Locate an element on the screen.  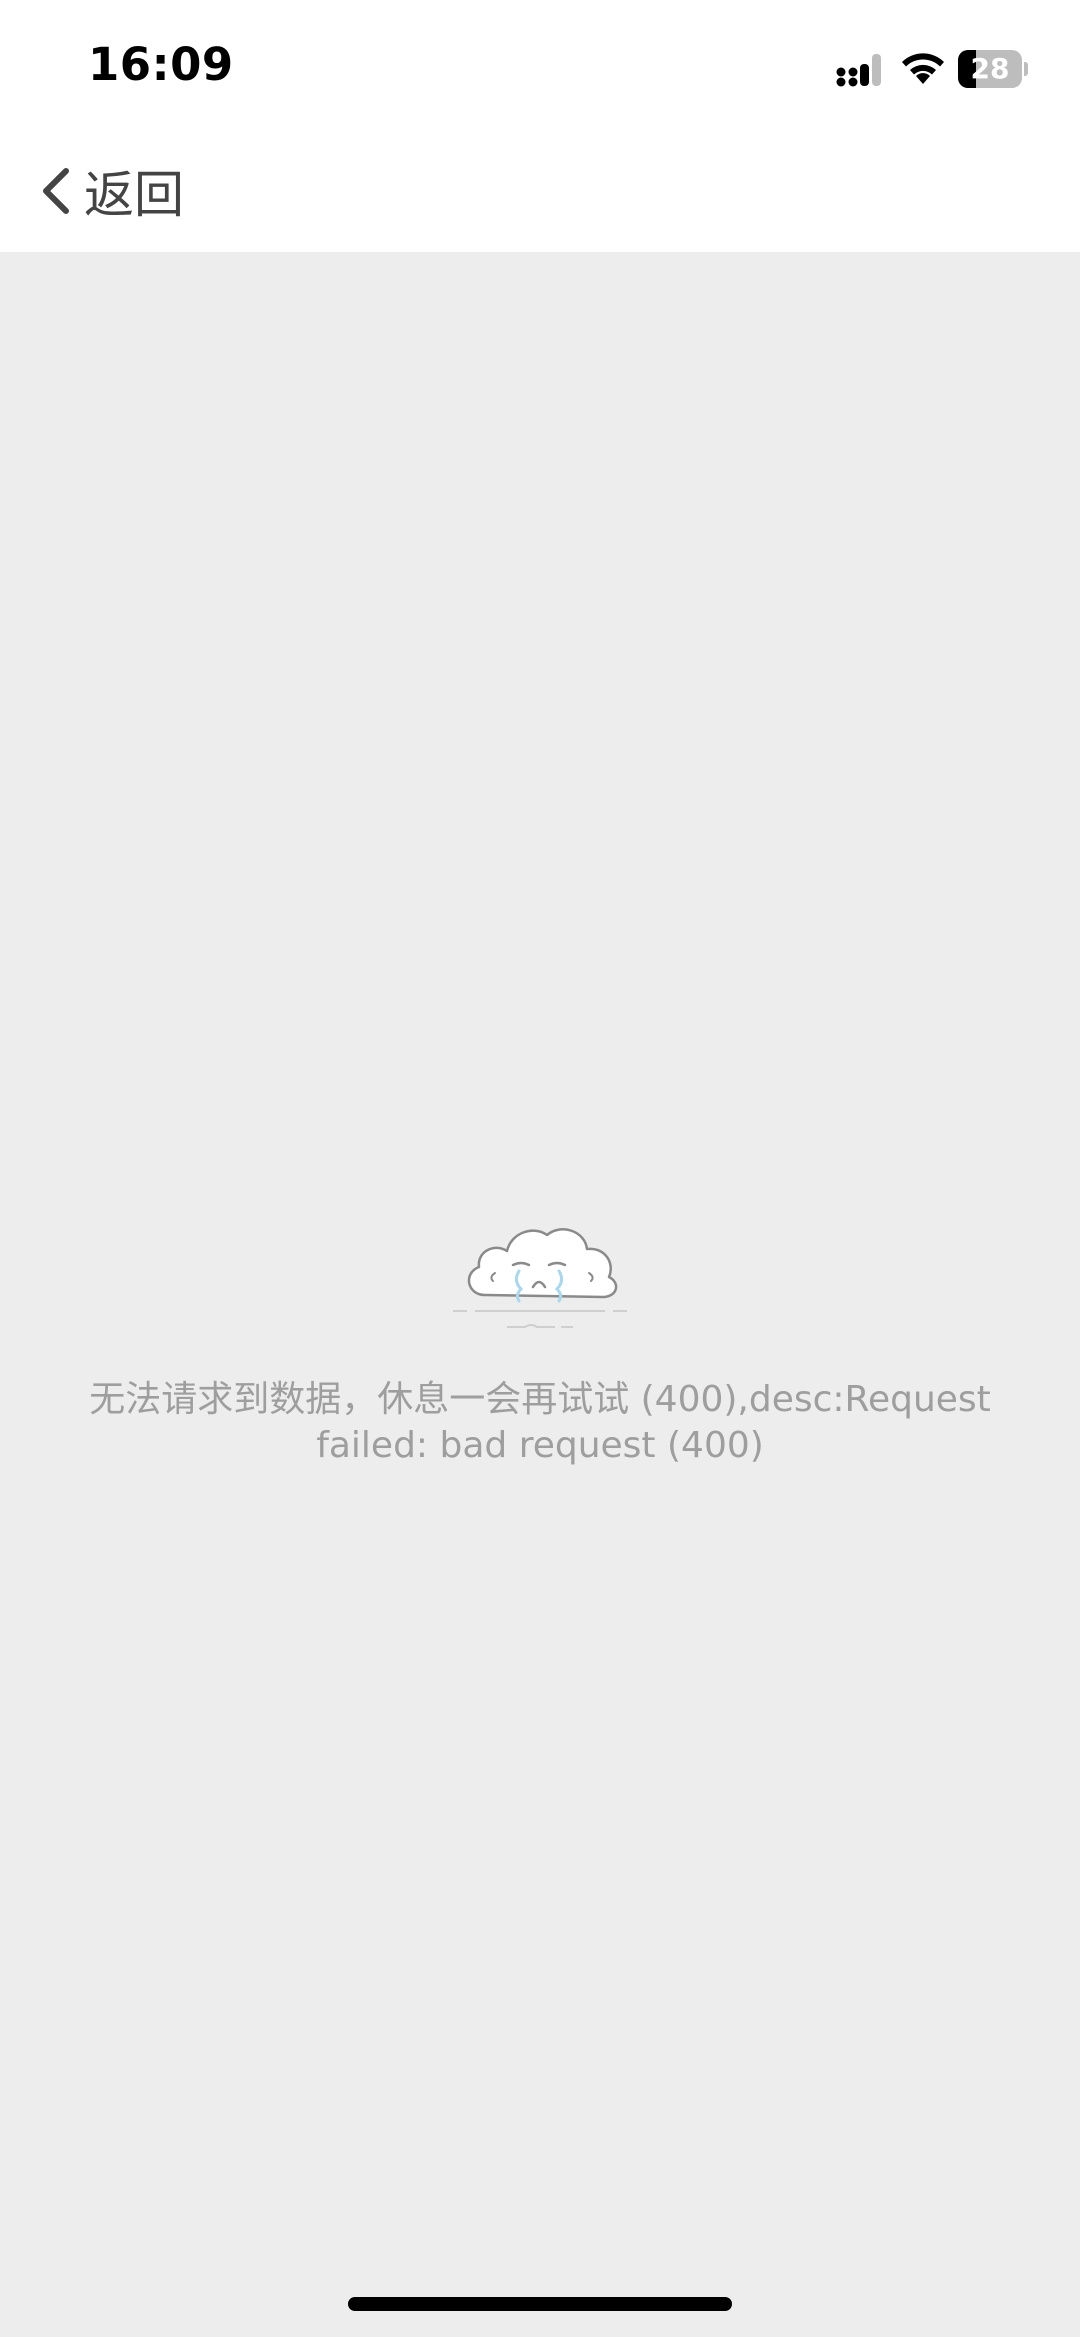
chevron-left-icon is located at coordinates (56, 191).